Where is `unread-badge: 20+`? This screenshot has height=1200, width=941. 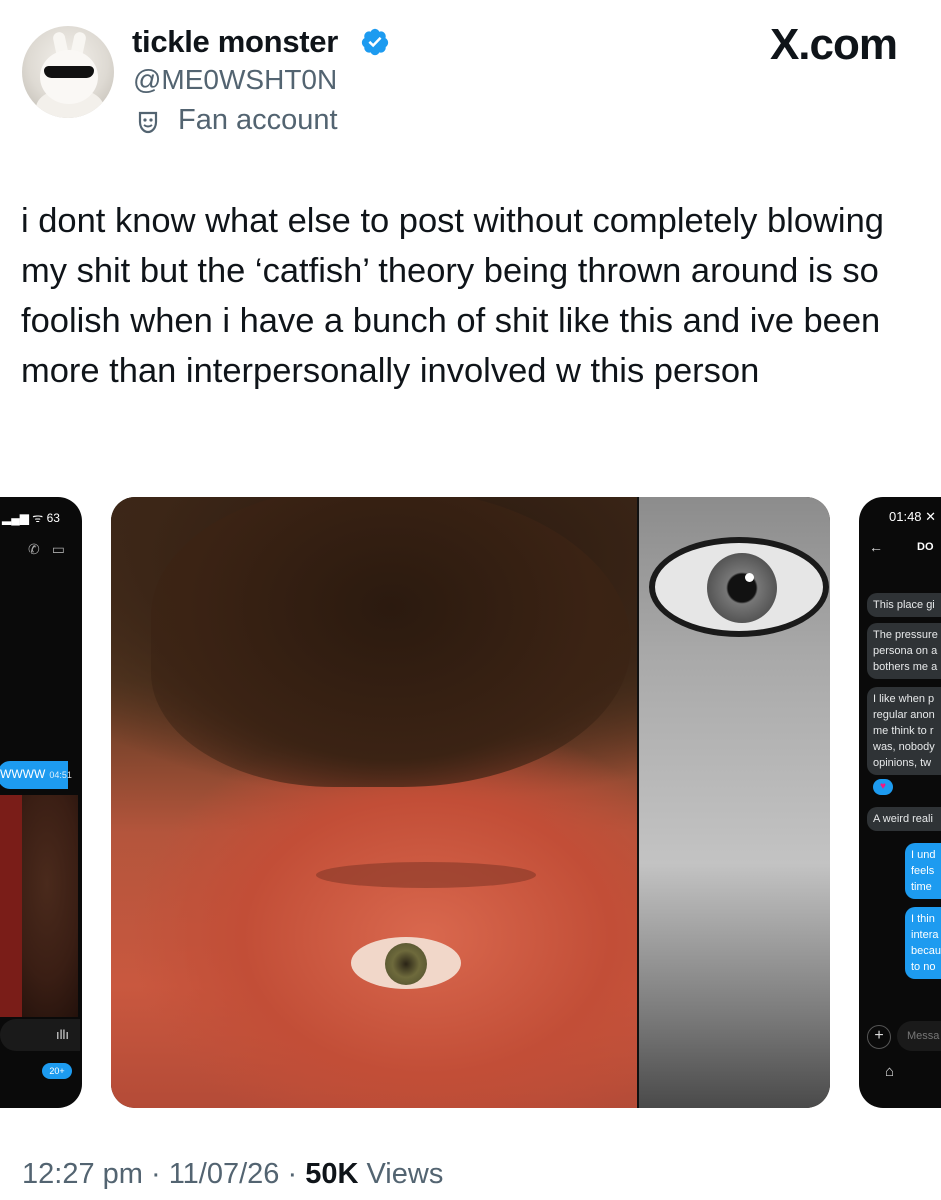
unread-badge: 20+ is located at coordinates (57, 1071).